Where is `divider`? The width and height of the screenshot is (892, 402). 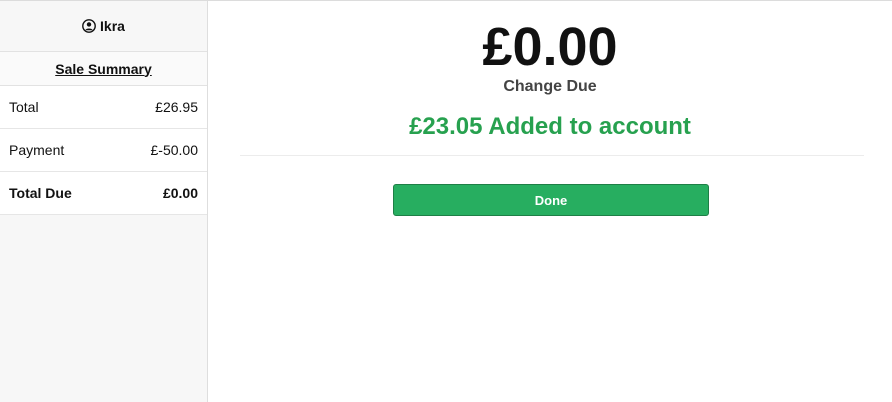
divider is located at coordinates (552, 155).